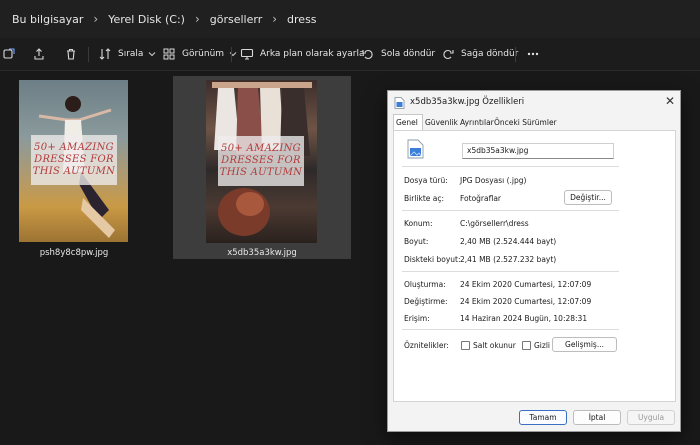 This screenshot has height=445, width=700. I want to click on share-icon, so click(9, 53).